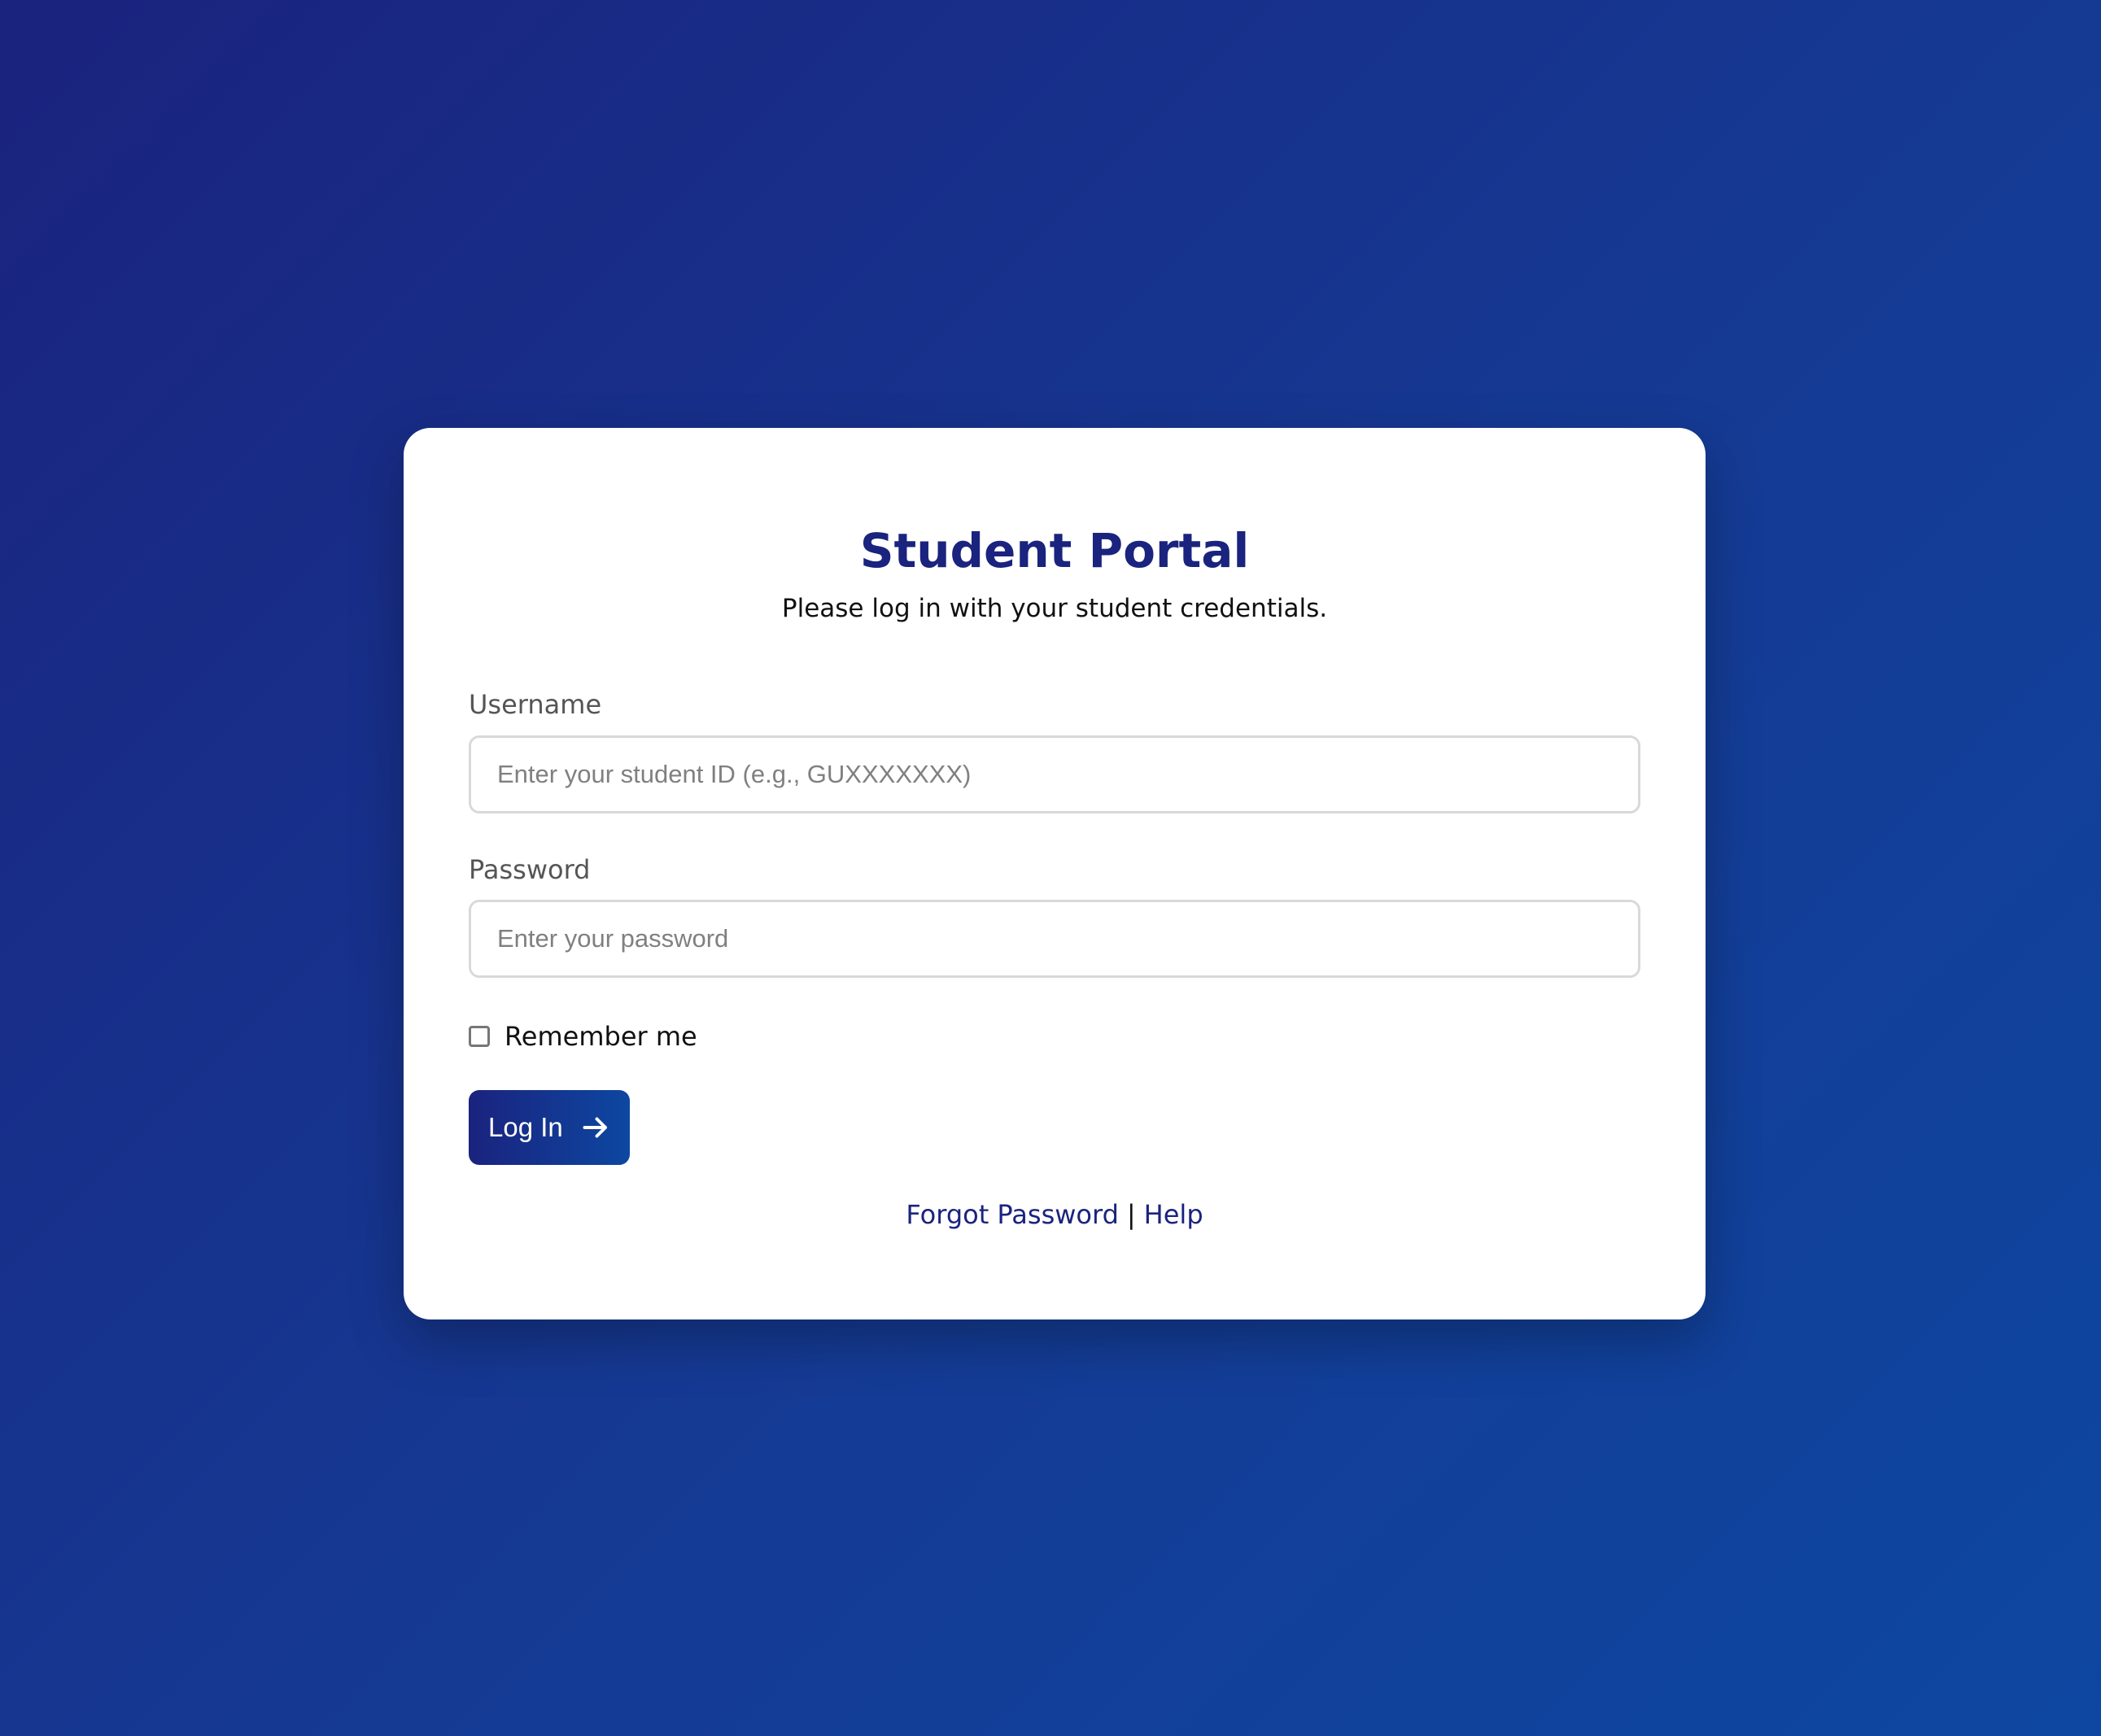 The image size is (2101, 1736). I want to click on login-button: Log In, so click(549, 1127).